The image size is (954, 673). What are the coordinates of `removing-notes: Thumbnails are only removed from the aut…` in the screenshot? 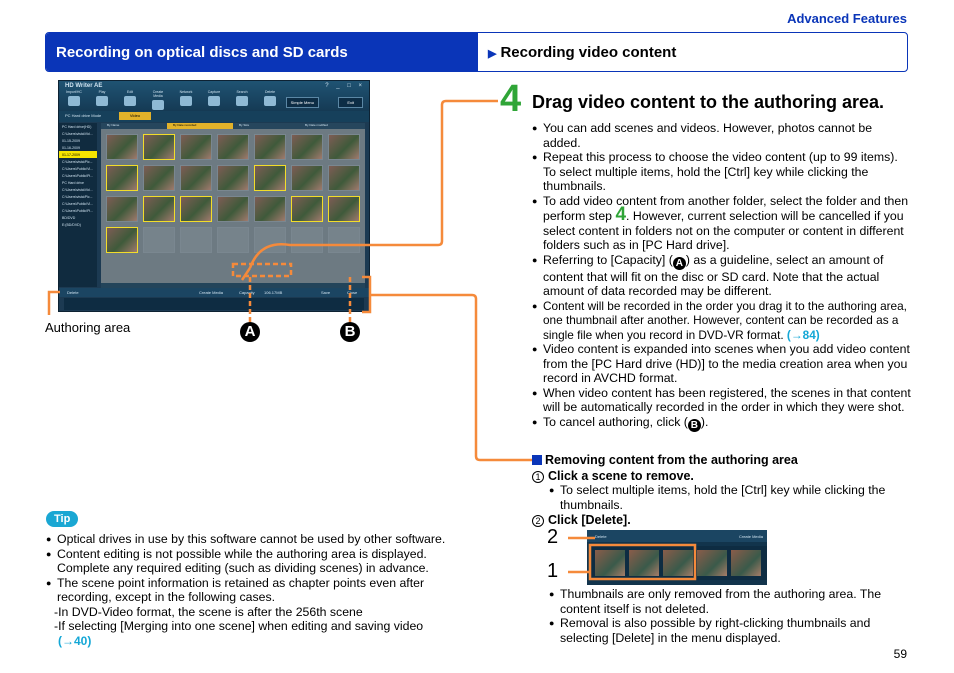 It's located at (729, 616).